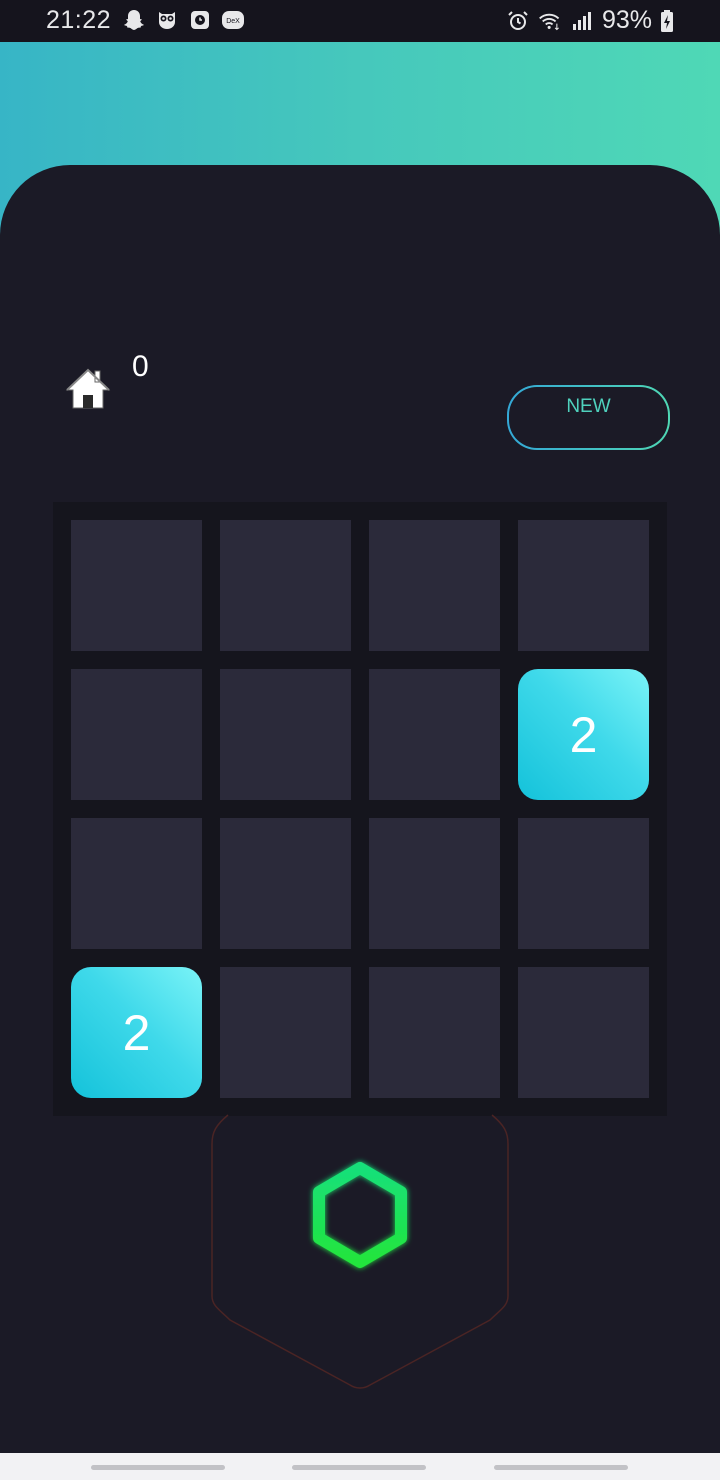  Describe the element at coordinates (626, 20) in the screenshot. I see `battery-percent: 93%` at that location.